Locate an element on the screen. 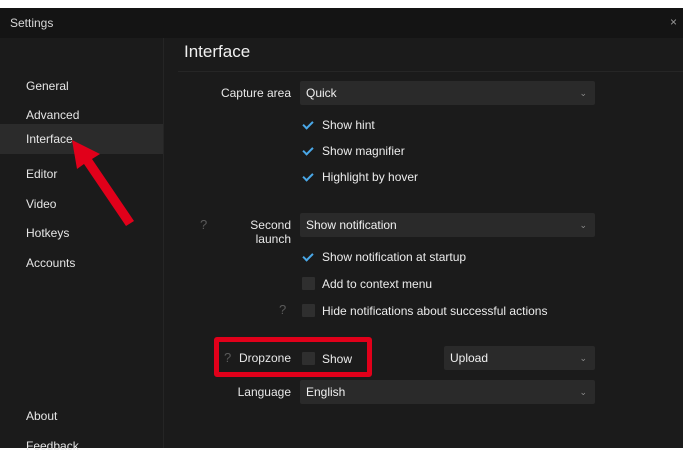 This screenshot has width=683, height=461. annotation-arrow-shape is located at coordinates (103, 183).